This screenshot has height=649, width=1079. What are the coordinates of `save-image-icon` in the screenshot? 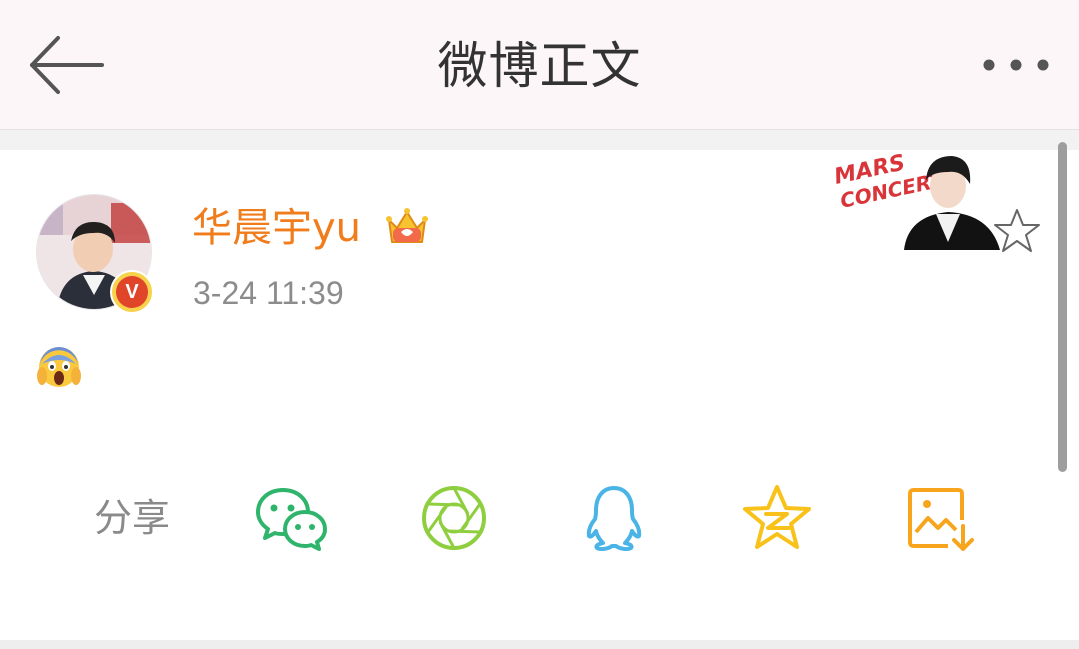 It's located at (940, 518).